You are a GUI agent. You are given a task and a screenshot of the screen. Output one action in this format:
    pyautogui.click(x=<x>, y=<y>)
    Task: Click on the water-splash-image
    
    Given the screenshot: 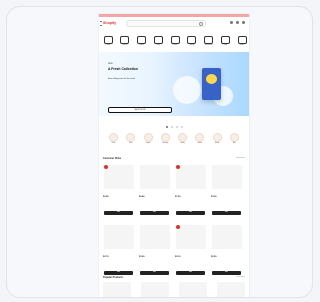 What is the action you would take?
    pyautogui.click(x=187, y=90)
    